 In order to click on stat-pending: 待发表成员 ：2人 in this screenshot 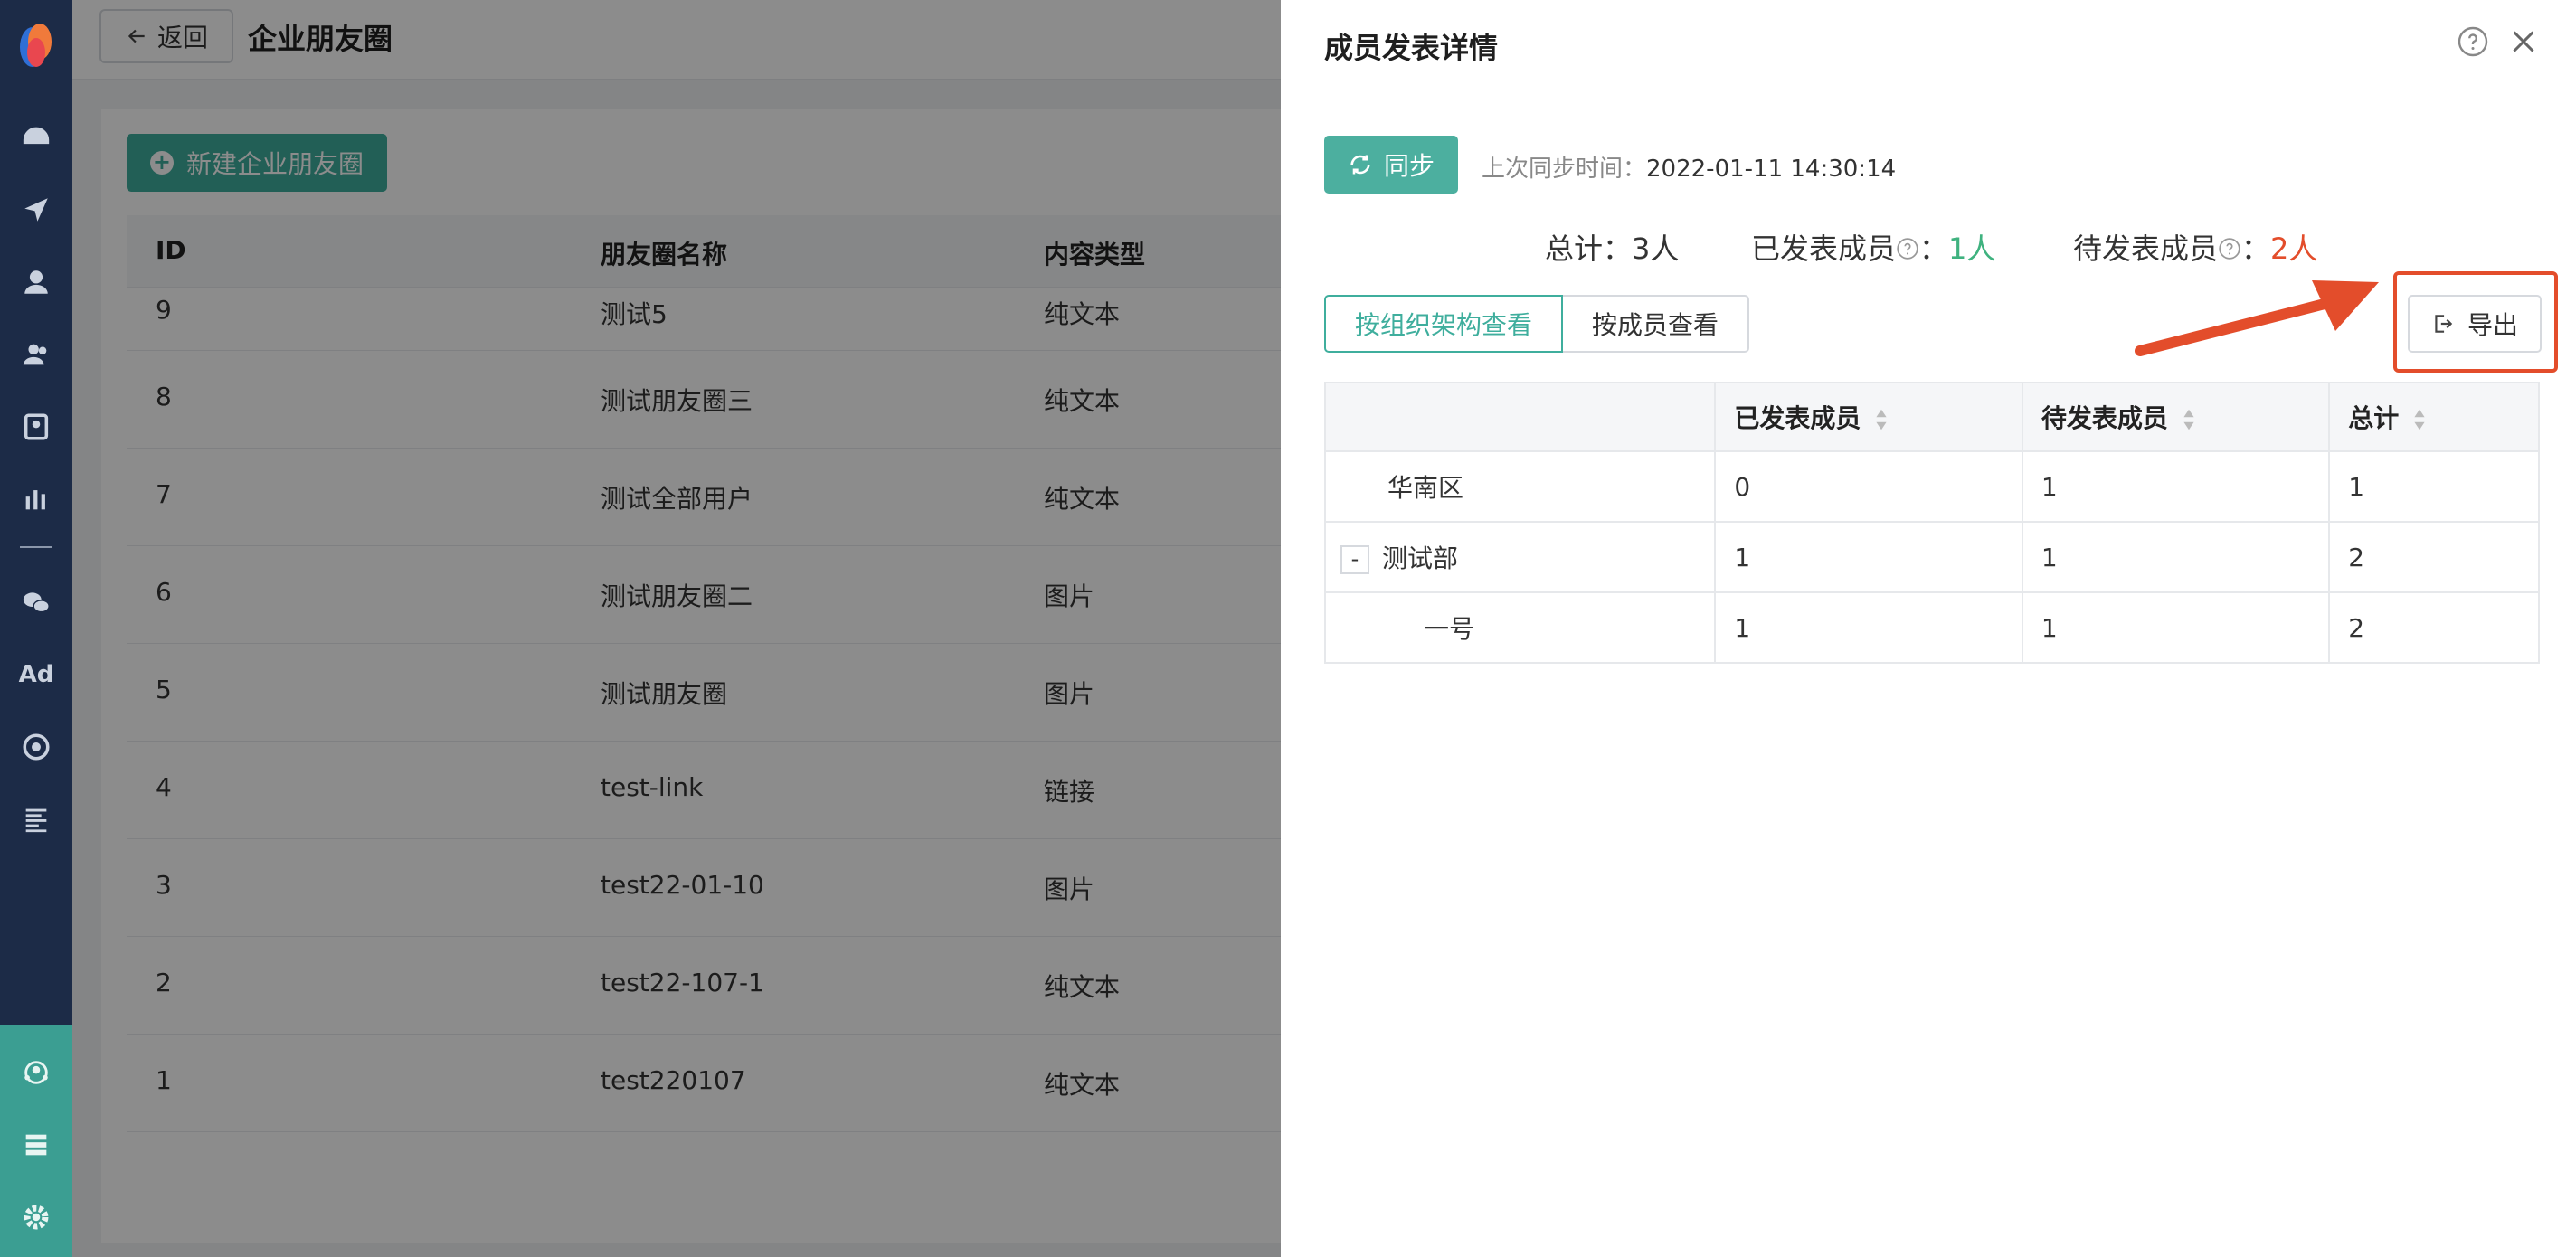, I will do `click(2195, 247)`.